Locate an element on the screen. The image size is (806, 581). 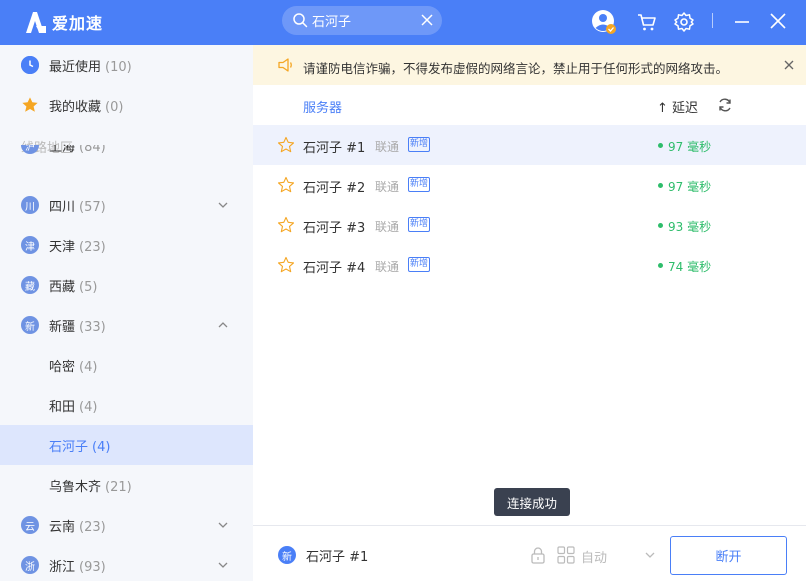
region-badge: 云 is located at coordinates (30, 525).